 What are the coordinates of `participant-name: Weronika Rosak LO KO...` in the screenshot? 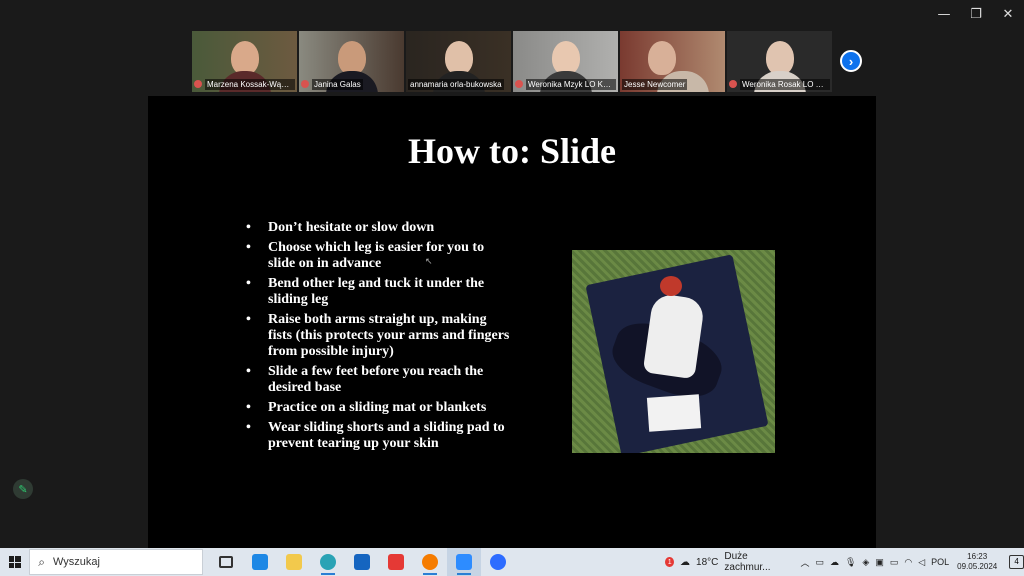 It's located at (785, 84).